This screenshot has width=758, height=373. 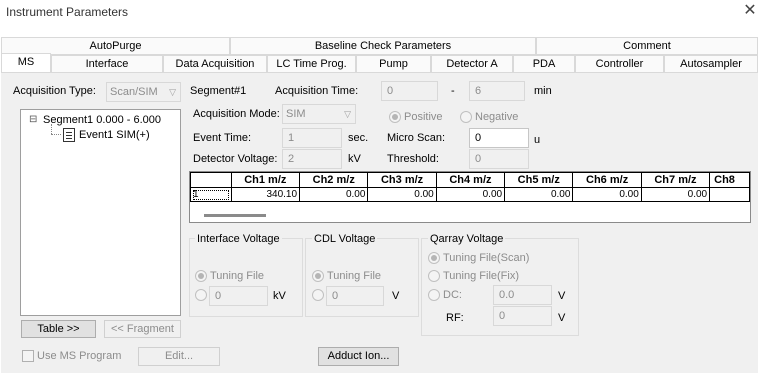 What do you see at coordinates (54, 91) in the screenshot?
I see `acquisition-type-label: Acquisition Type:` at bounding box center [54, 91].